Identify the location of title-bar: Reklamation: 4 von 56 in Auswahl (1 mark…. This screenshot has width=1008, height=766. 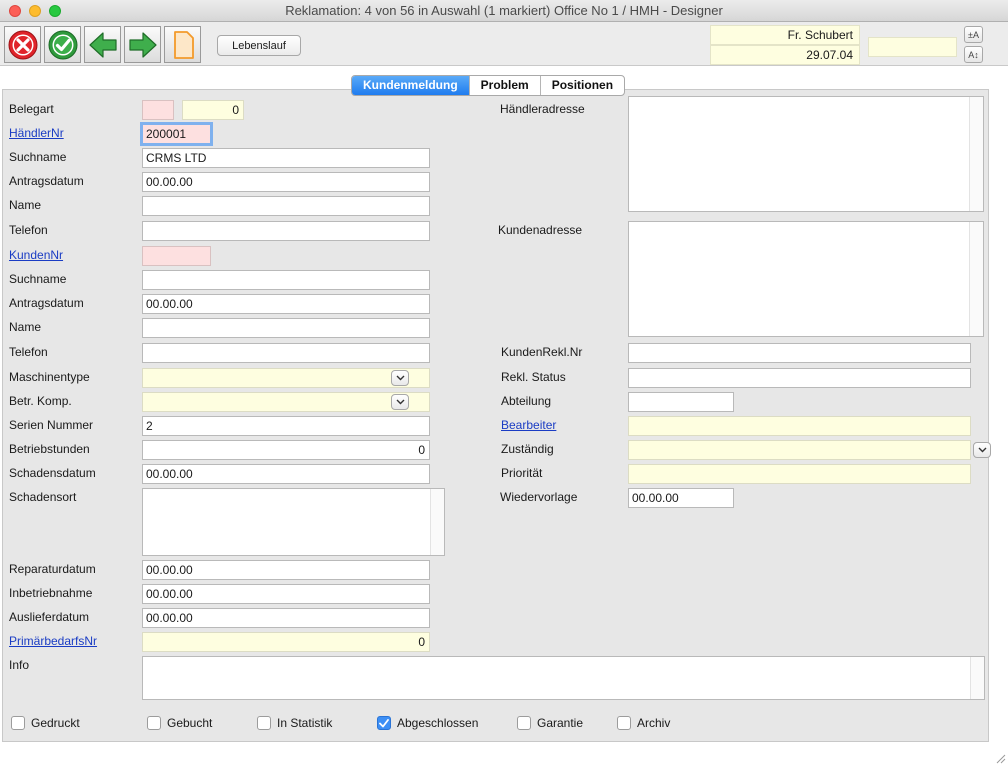
(504, 11).